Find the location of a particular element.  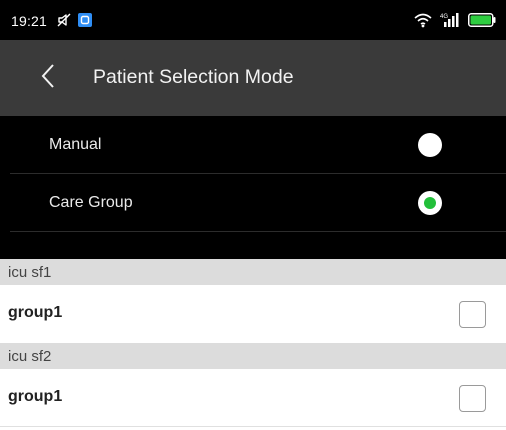

chevron-left-icon is located at coordinates (48, 78).